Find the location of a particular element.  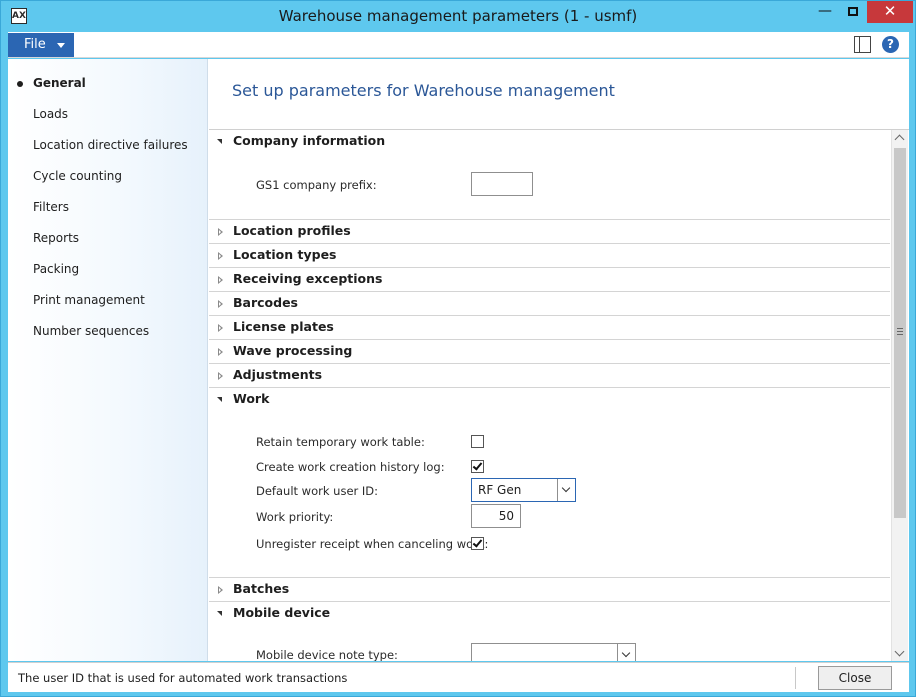

minimize-button: — is located at coordinates (825, 12).